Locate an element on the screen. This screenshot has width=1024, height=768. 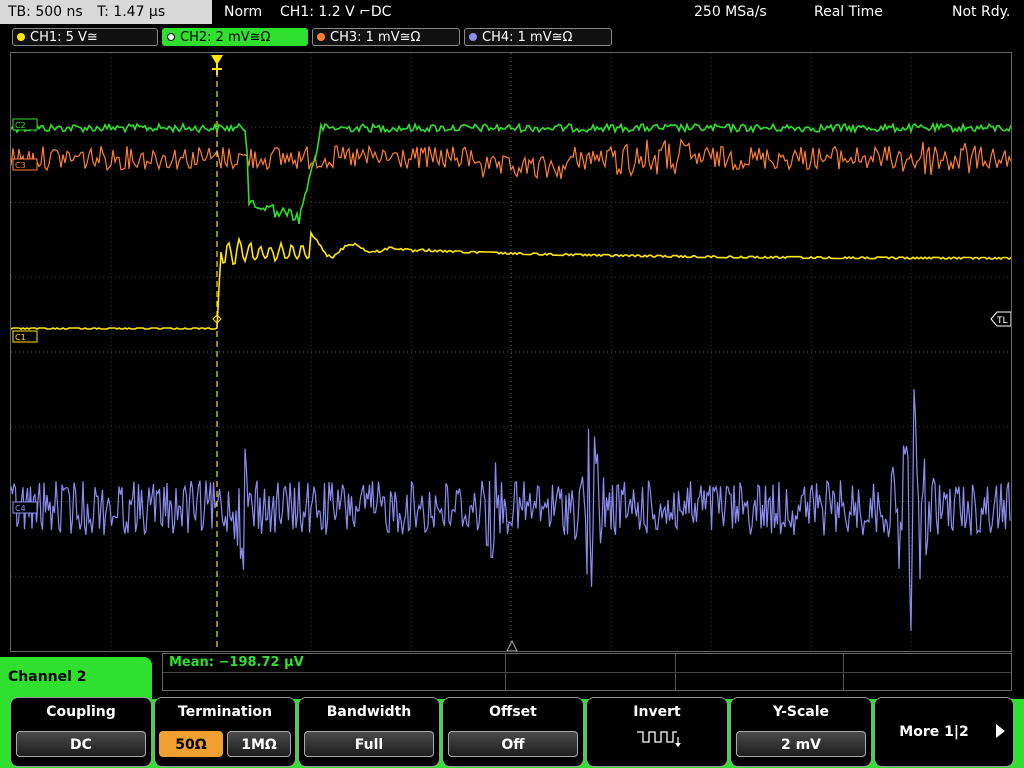
offset-label: Offset is located at coordinates (513, 712).